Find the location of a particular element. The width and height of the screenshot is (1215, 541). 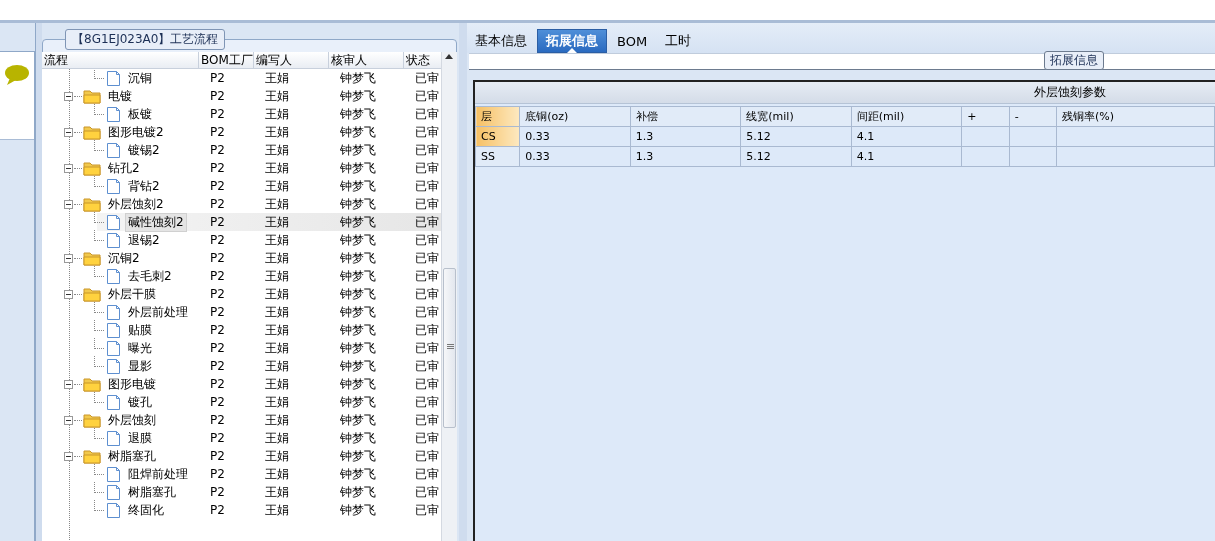

tree-item: 贴膜 is located at coordinates (140, 330).